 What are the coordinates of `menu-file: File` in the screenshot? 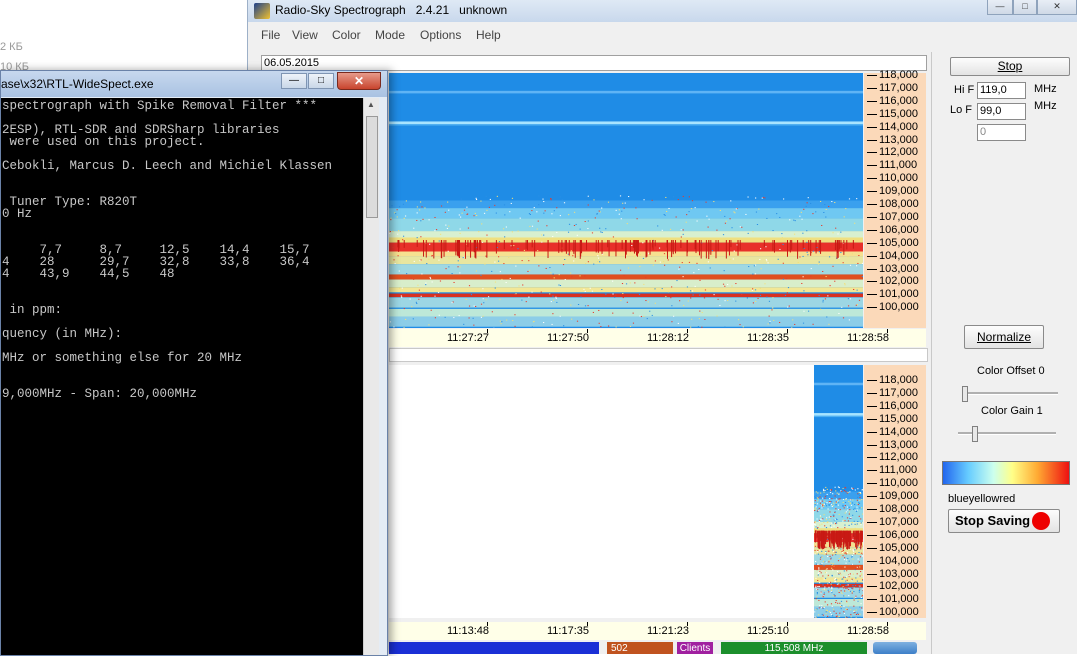 It's located at (270, 35).